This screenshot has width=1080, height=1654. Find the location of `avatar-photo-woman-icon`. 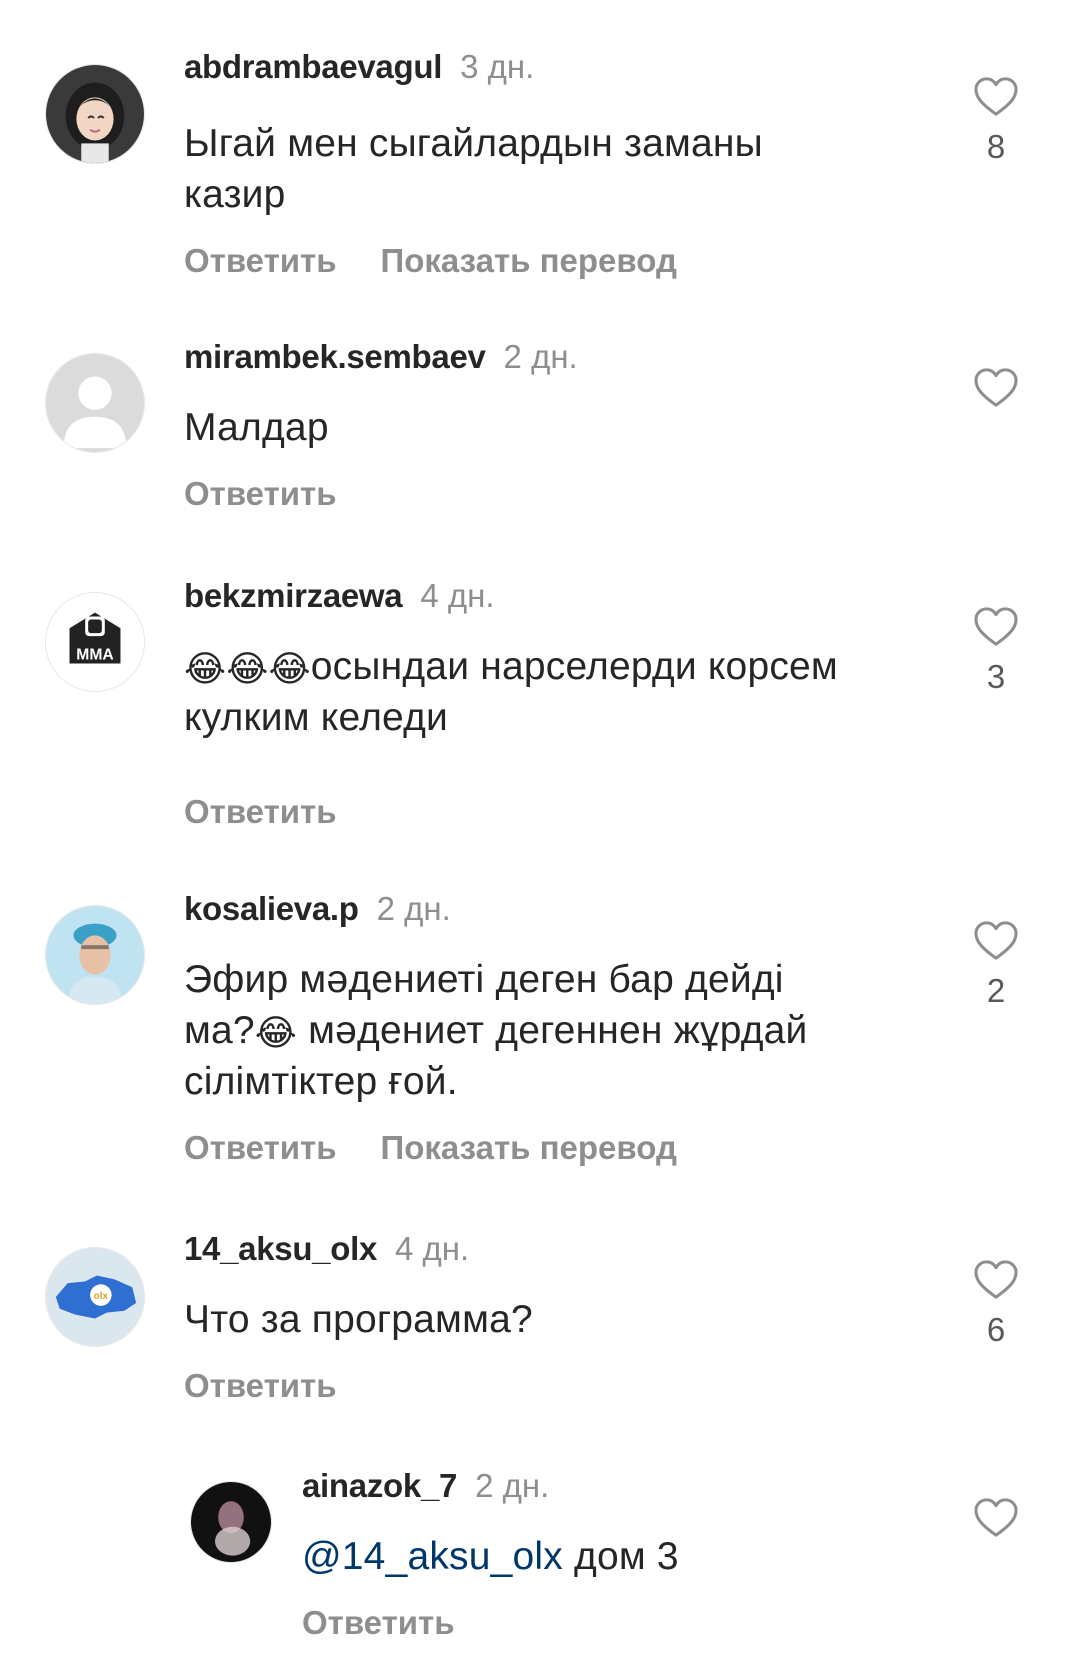

avatar-photo-woman-icon is located at coordinates (95, 955).